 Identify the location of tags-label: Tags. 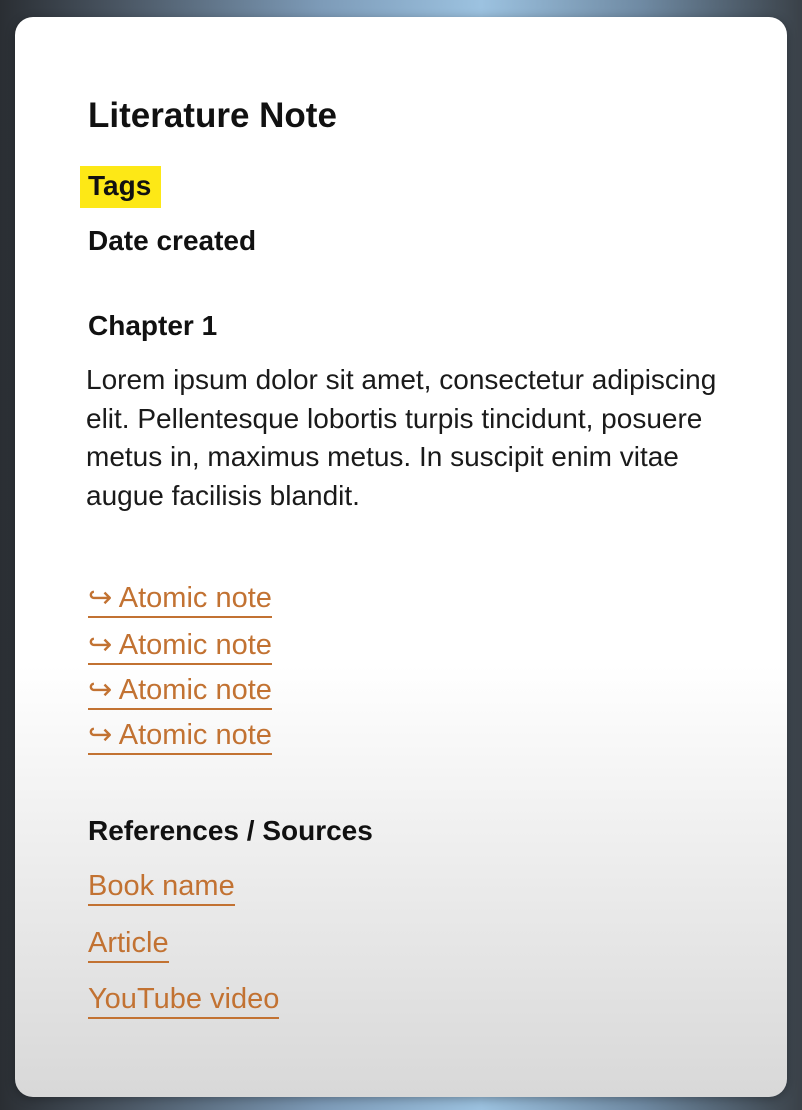
(121, 187).